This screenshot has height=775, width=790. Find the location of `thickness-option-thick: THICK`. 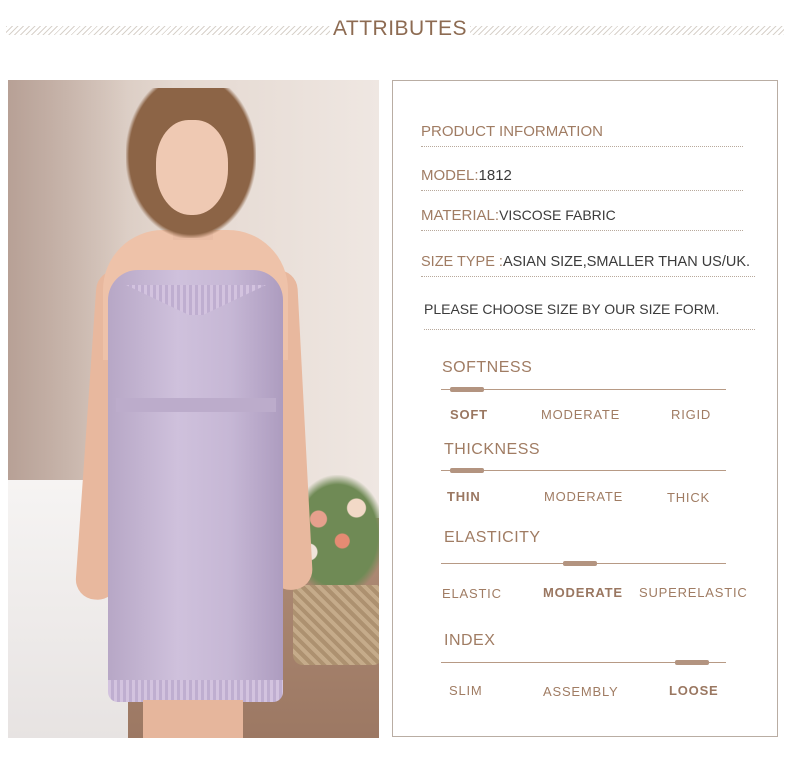

thickness-option-thick: THICK is located at coordinates (688, 497).